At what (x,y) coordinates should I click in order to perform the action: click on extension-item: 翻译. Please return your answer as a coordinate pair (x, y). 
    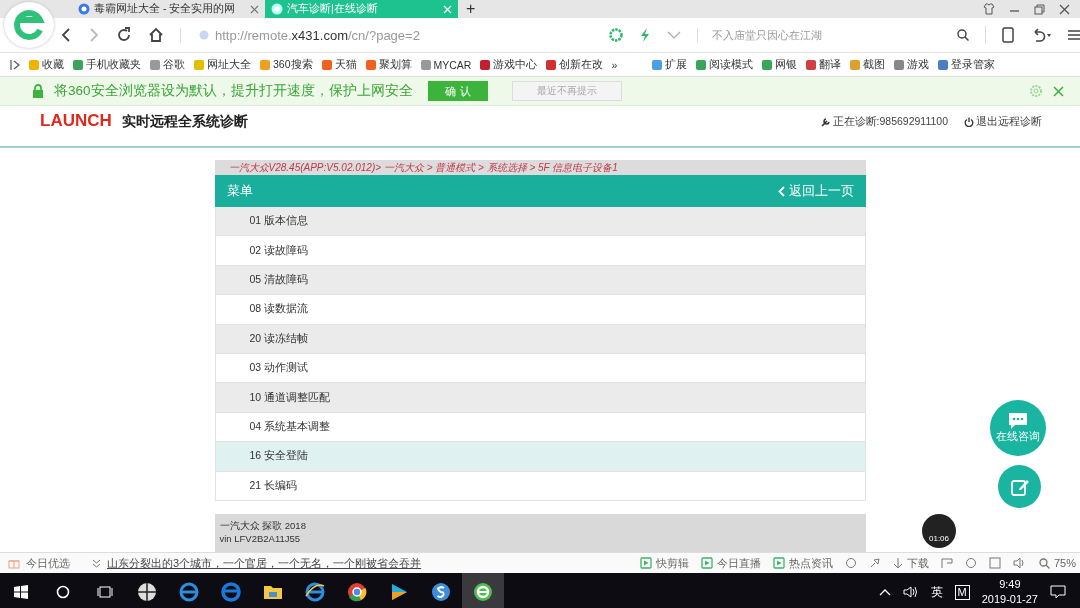
    Looking at the image, I should click on (823, 64).